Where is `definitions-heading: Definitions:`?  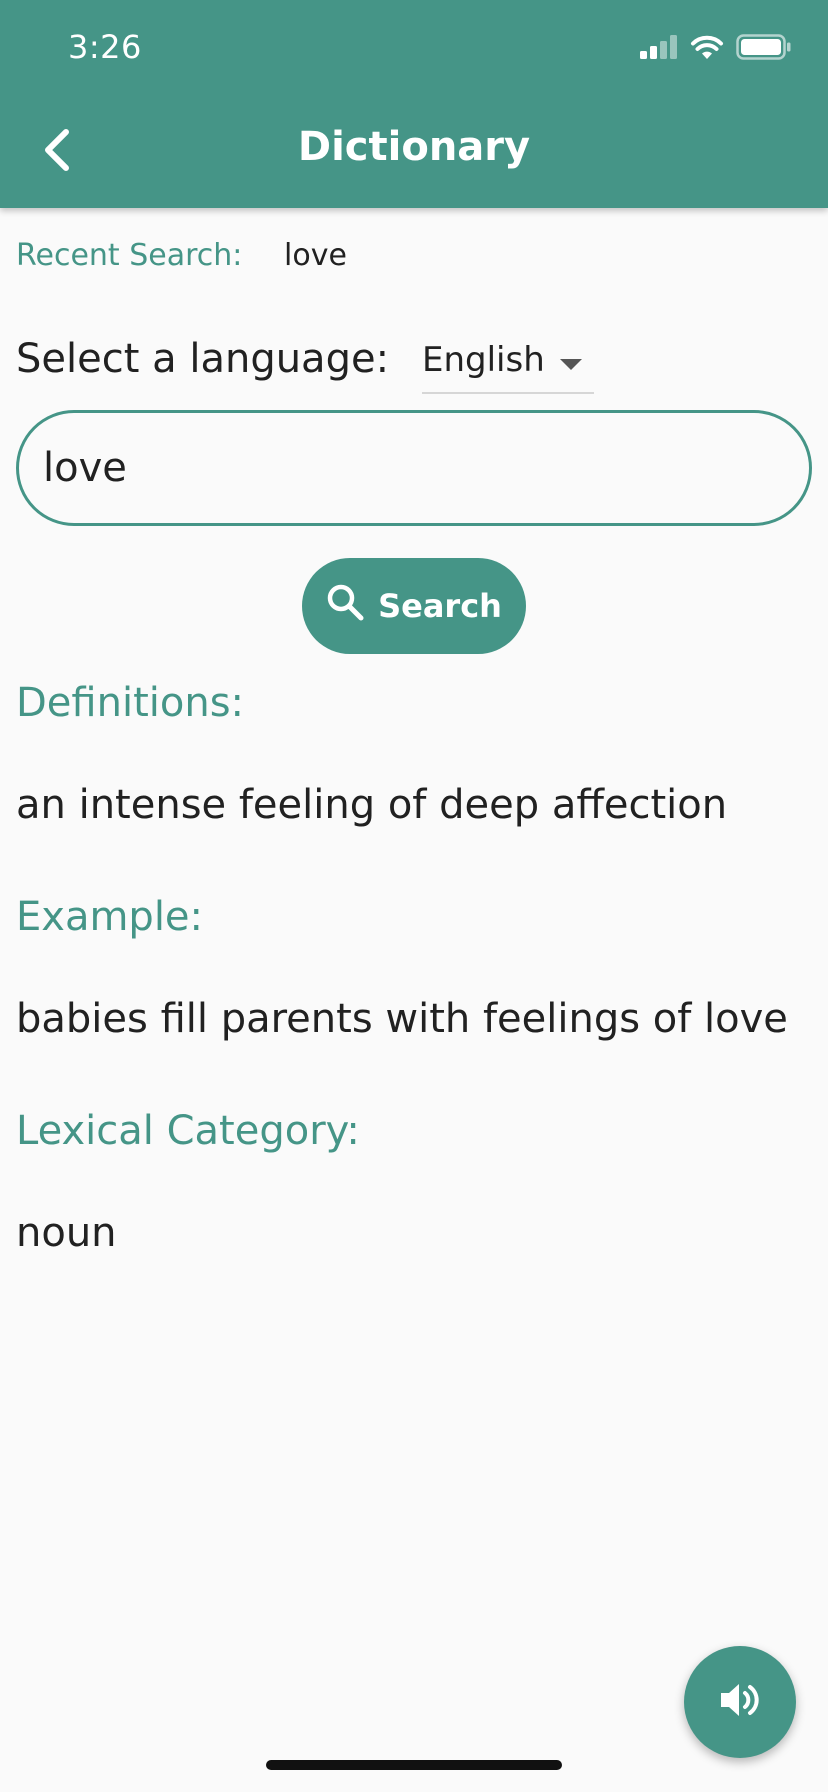
definitions-heading: Definitions: is located at coordinates (130, 703).